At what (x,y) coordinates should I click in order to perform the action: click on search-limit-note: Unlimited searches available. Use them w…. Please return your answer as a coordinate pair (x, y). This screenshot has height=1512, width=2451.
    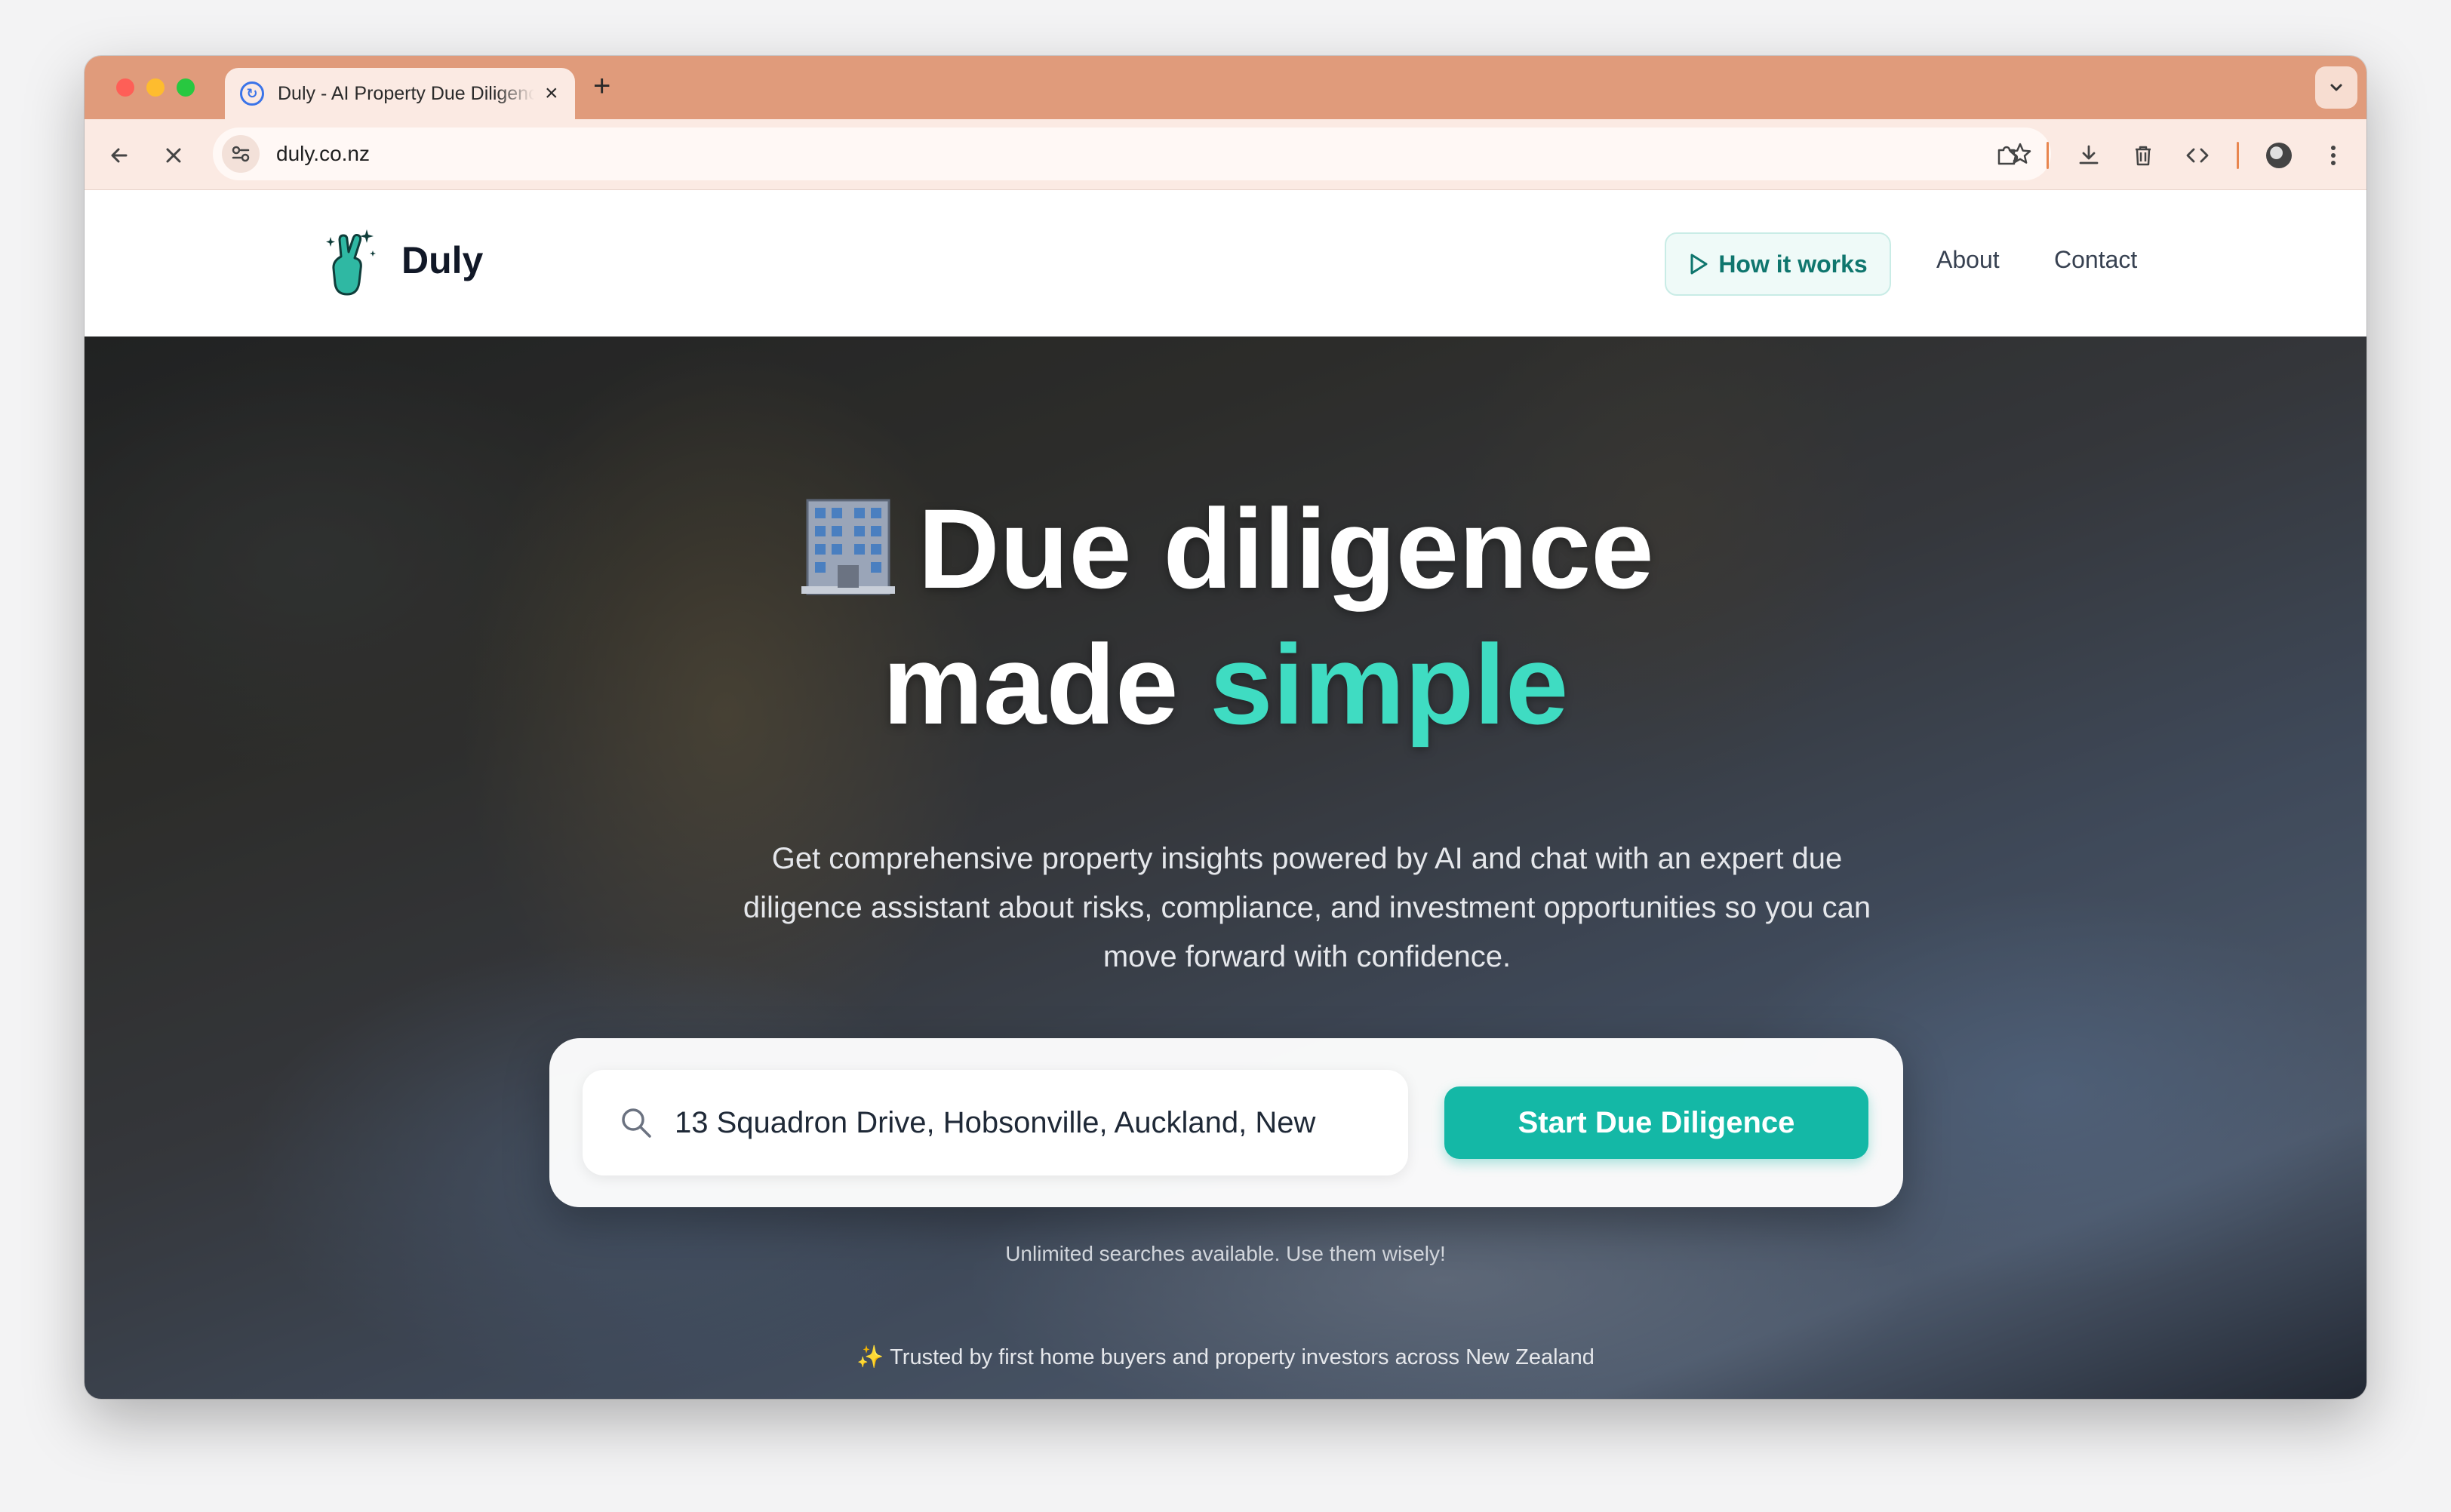
    Looking at the image, I should click on (1225, 1253).